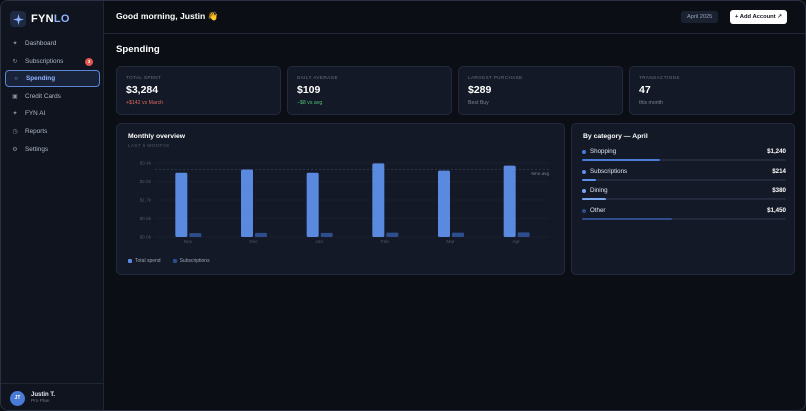  I want to click on page-title: Spending, so click(138, 49).